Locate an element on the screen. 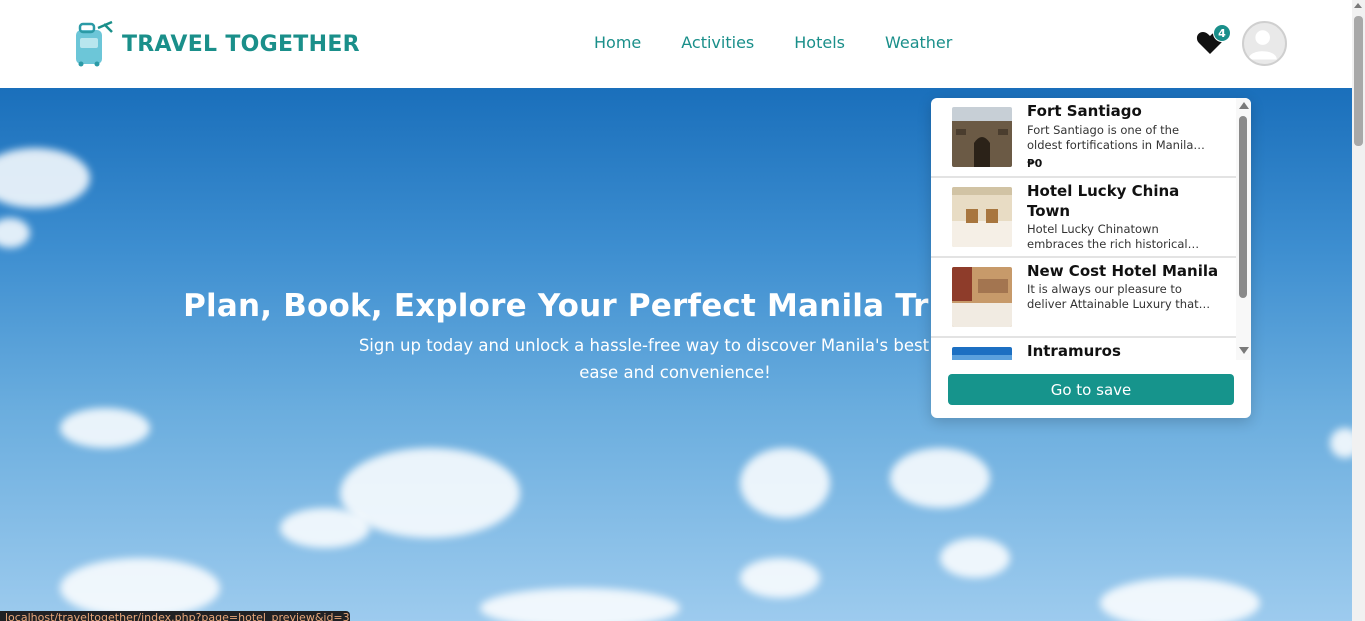 The width and height of the screenshot is (1365, 621). user-icon is located at coordinates (1262, 45).